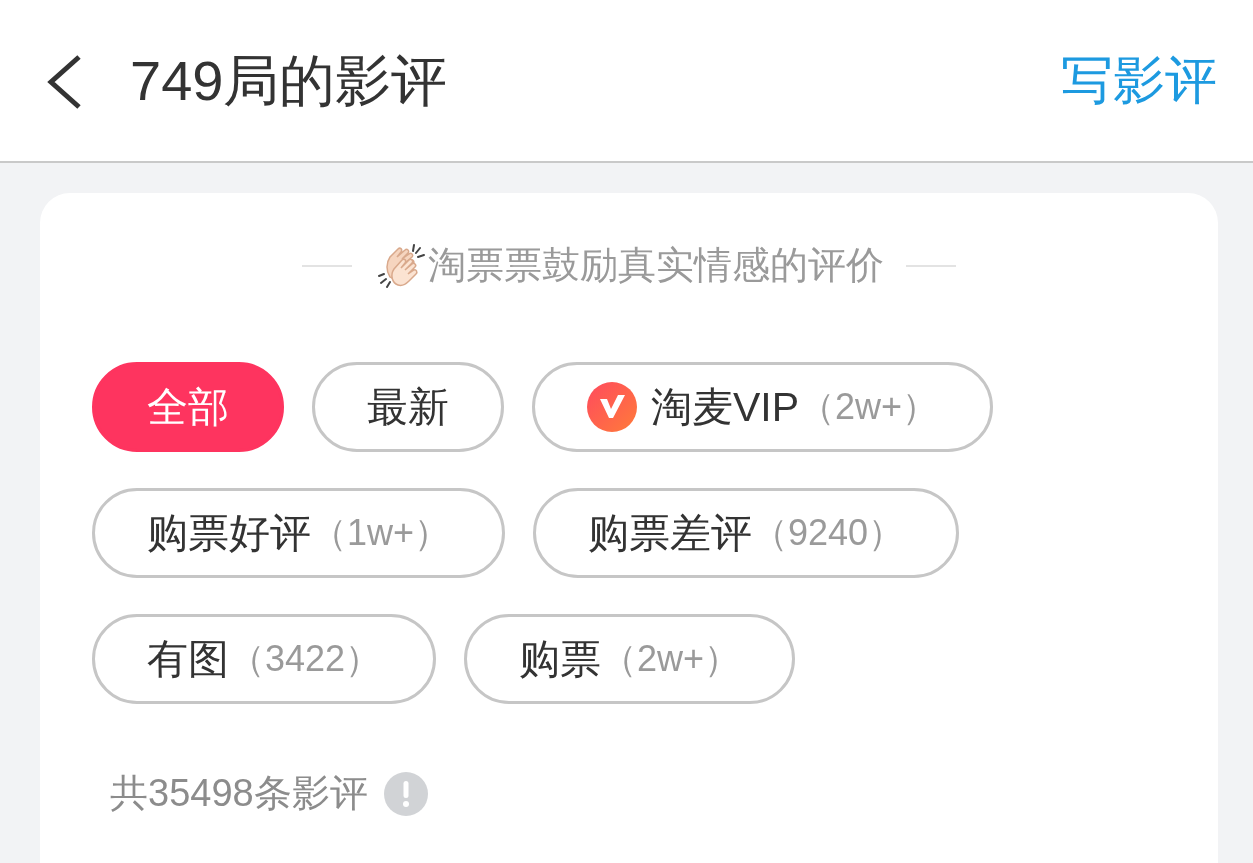 This screenshot has height=863, width=1253. I want to click on page-title: 749局的影评, so click(289, 80).